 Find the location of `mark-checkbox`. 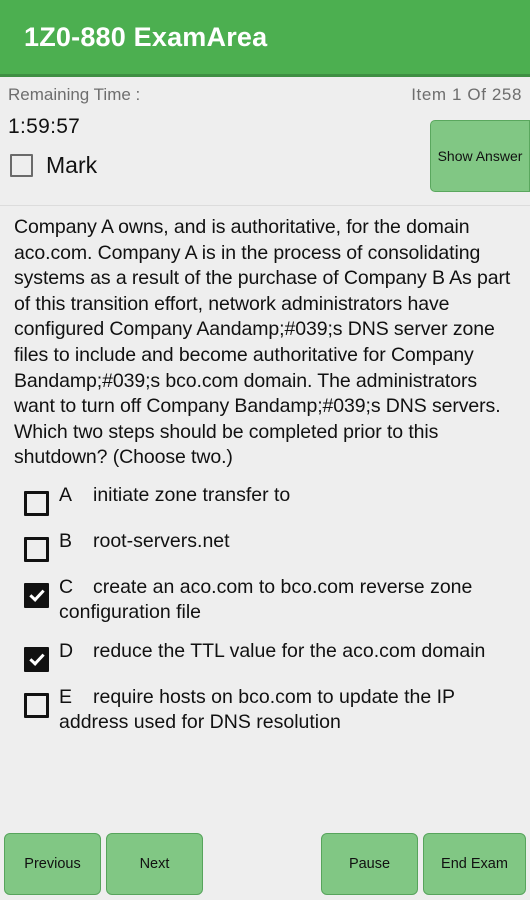

mark-checkbox is located at coordinates (21, 165).